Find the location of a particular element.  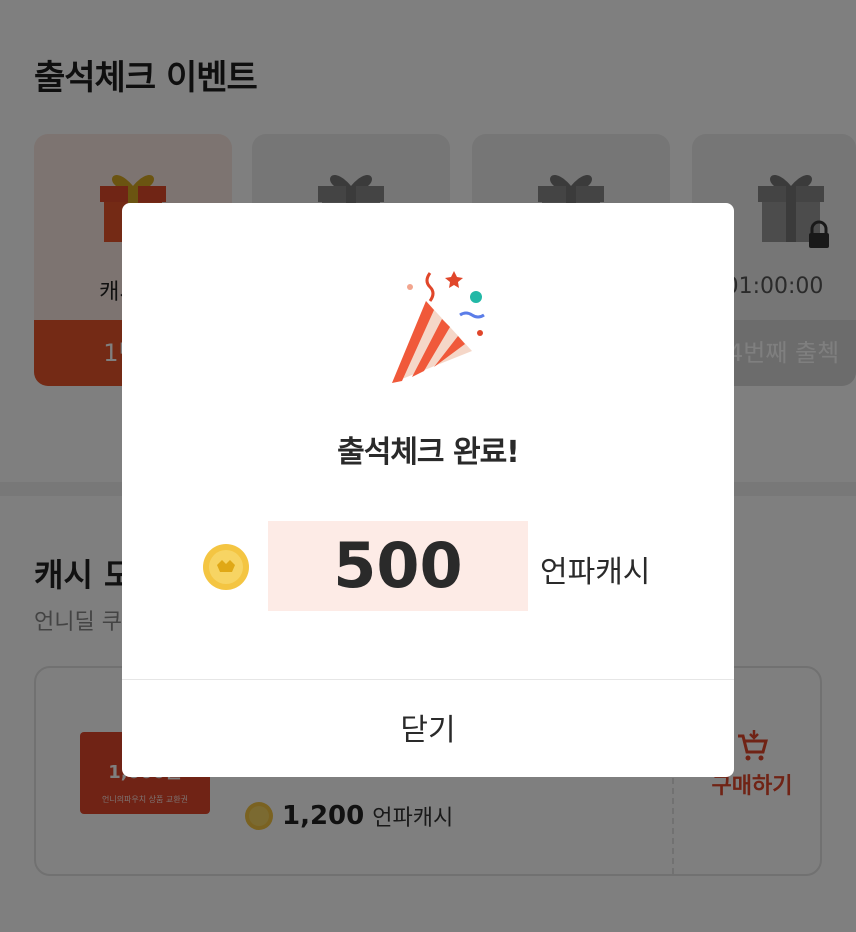

party-popper-icon is located at coordinates (438, 327).